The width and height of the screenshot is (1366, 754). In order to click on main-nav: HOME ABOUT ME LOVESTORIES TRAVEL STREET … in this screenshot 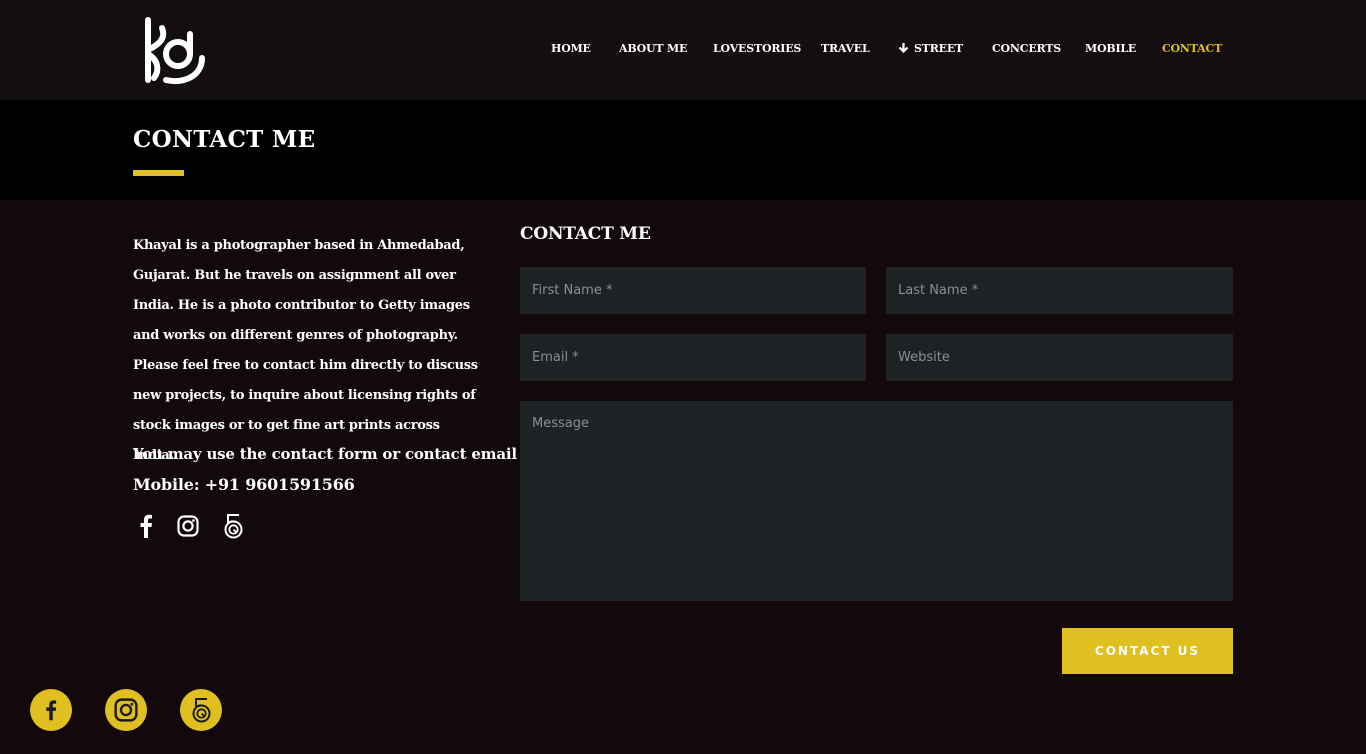, I will do `click(683, 50)`.